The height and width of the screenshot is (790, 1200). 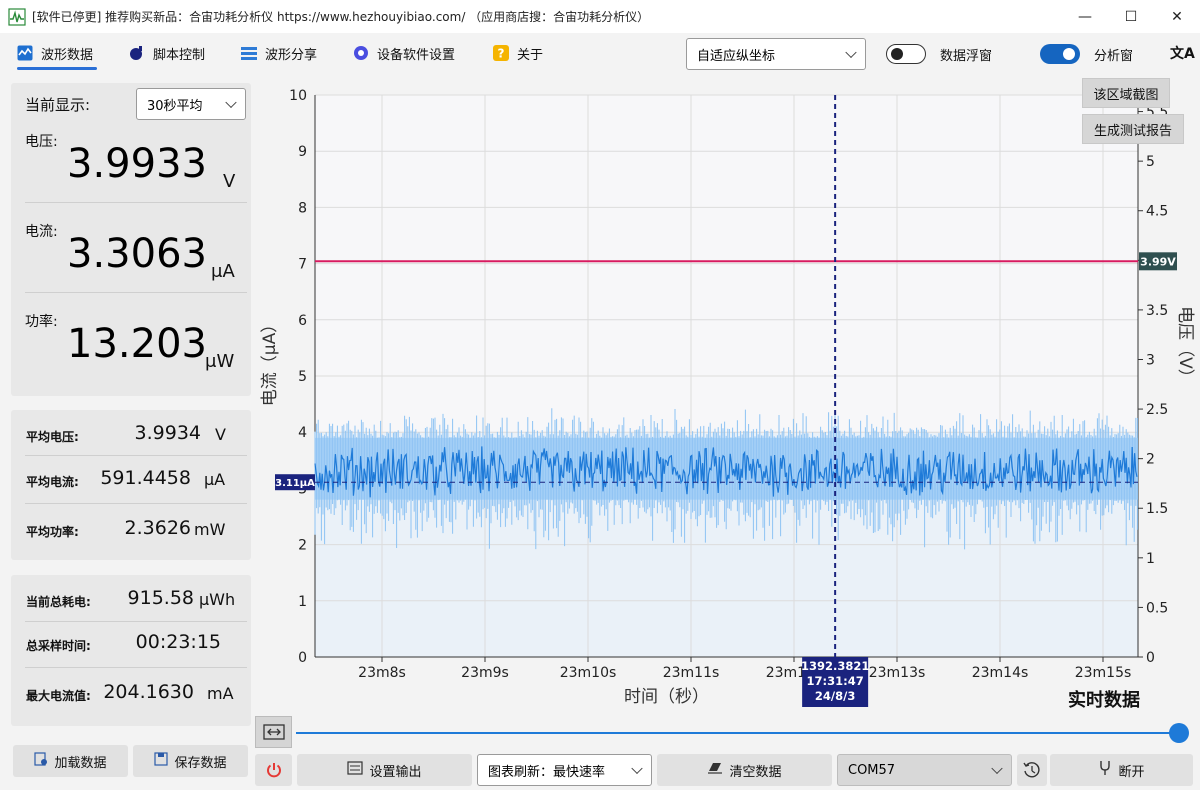 What do you see at coordinates (52, 532) in the screenshot?
I see `avg-power-label: 平均功率:` at bounding box center [52, 532].